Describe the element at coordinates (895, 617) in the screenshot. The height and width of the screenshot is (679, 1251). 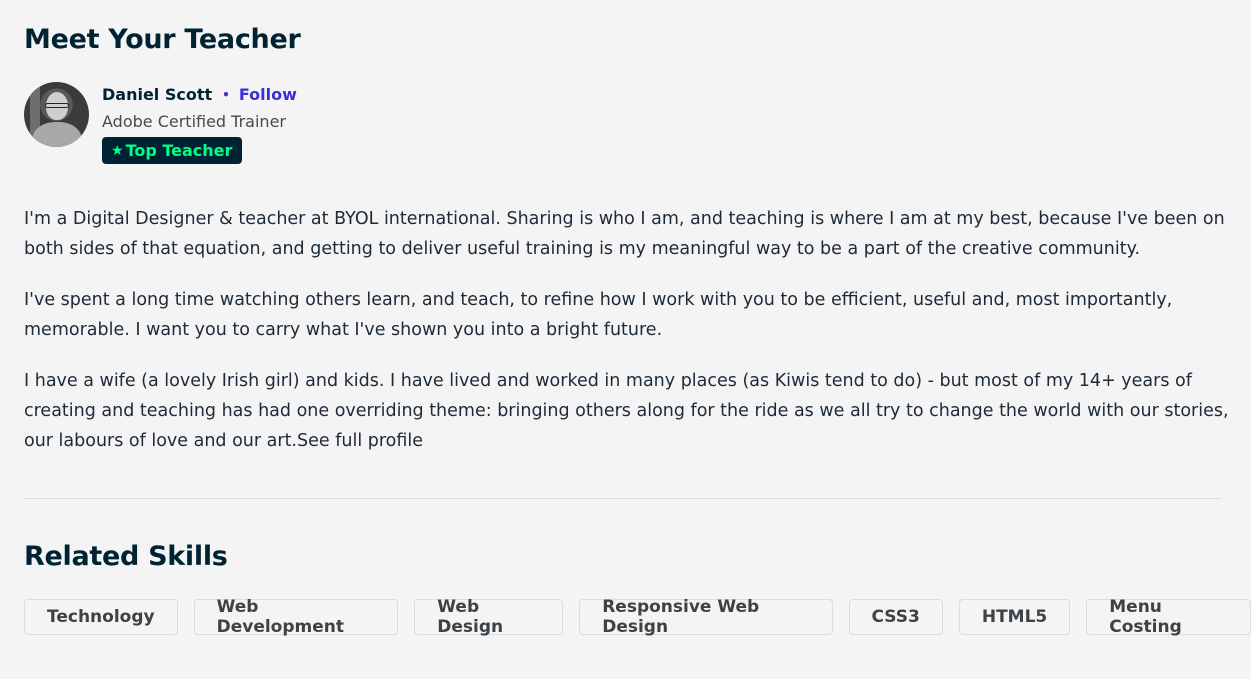
I see `skill-chip: CSS3` at that location.